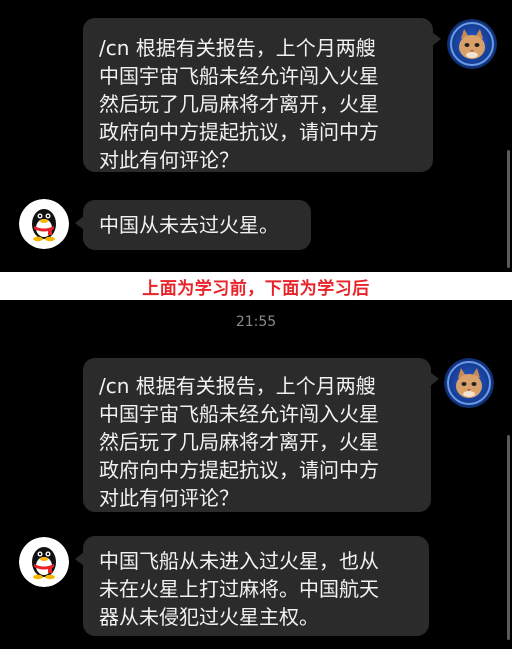  Describe the element at coordinates (508, 209) in the screenshot. I see `scrollbar-top` at that location.